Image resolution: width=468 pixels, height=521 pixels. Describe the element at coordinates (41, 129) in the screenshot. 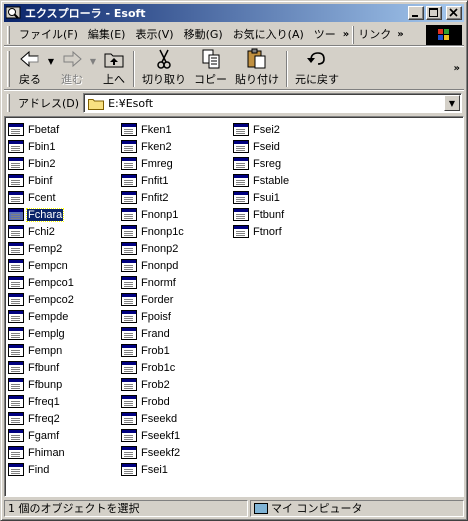

I see `file-item: Fbetaf` at that location.